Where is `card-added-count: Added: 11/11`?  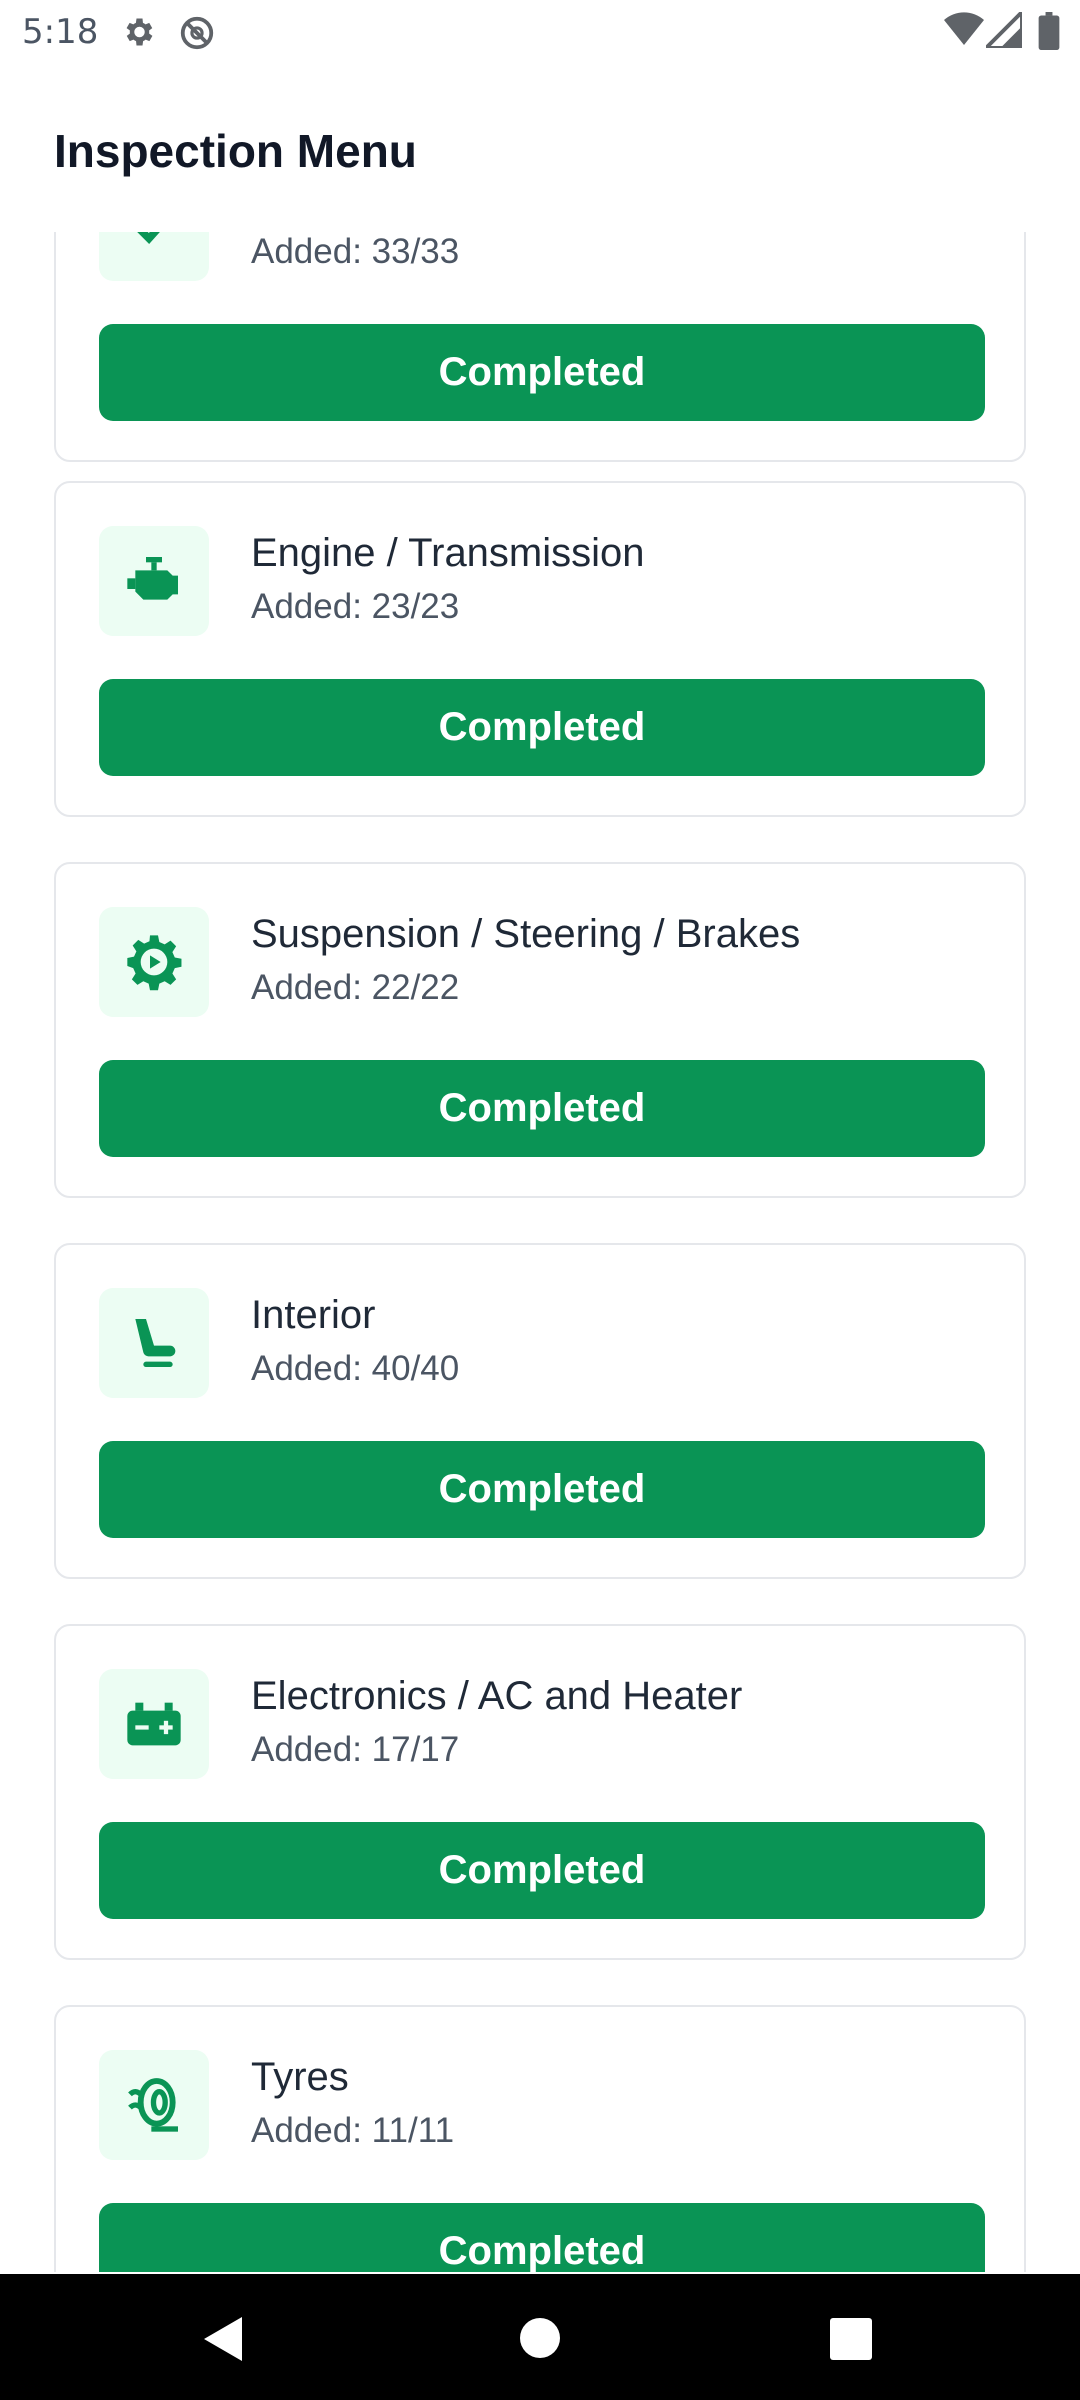 card-added-count: Added: 11/11 is located at coordinates (353, 2130).